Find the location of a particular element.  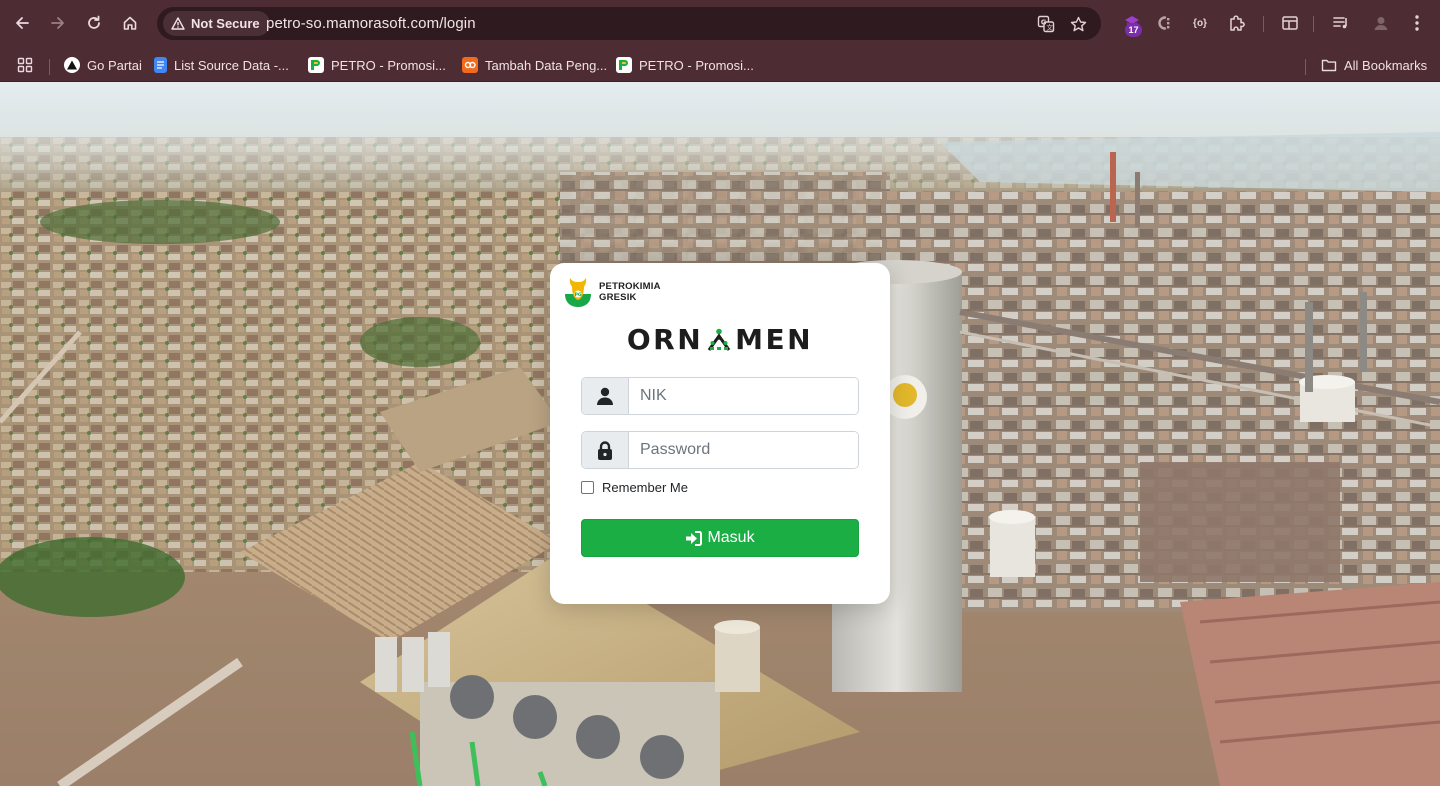

media-queue-icon is located at coordinates (1340, 23).